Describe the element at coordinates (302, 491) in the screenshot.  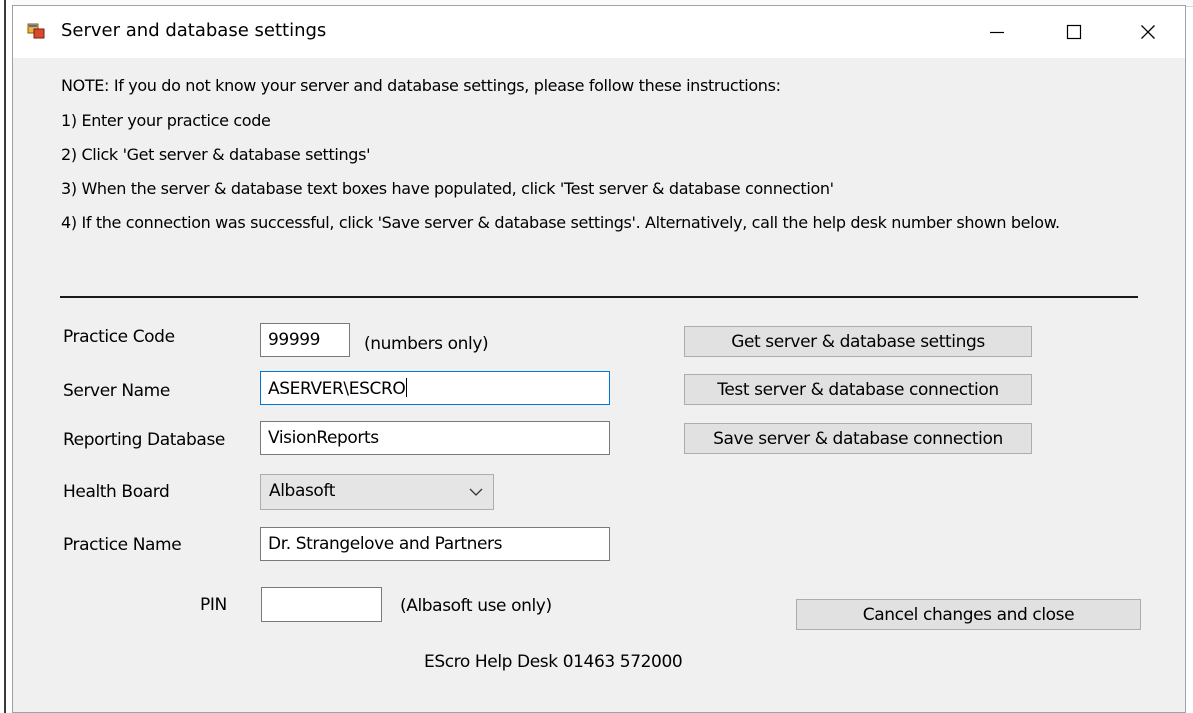
I see `health-board-selected: Albasoft` at that location.